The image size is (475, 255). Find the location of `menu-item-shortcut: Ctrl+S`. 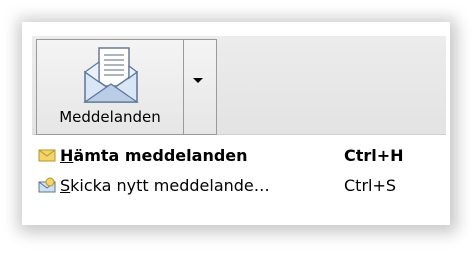

menu-item-shortcut: Ctrl+S is located at coordinates (370, 185).